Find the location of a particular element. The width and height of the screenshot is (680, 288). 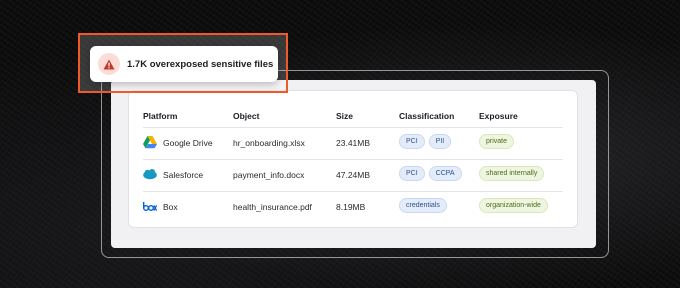

object-name: health_insurance.pdf is located at coordinates (272, 207).